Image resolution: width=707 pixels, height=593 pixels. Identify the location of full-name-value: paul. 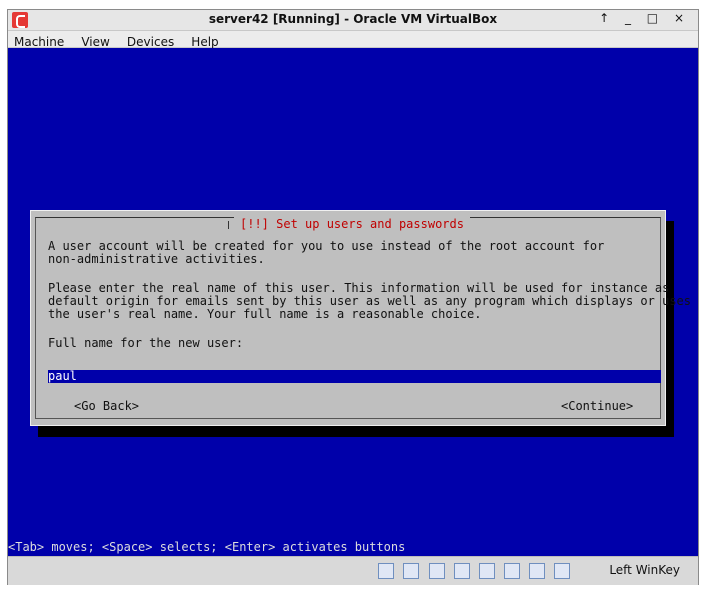
(62, 376).